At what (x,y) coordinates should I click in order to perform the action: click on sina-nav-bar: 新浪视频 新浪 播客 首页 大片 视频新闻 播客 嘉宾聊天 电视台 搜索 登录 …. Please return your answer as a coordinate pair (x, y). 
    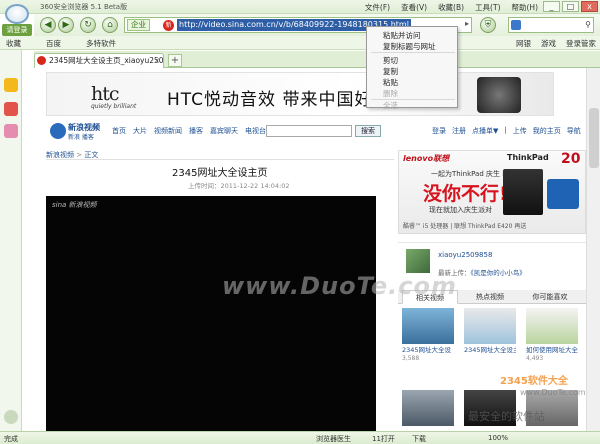
    Looking at the image, I should click on (316, 131).